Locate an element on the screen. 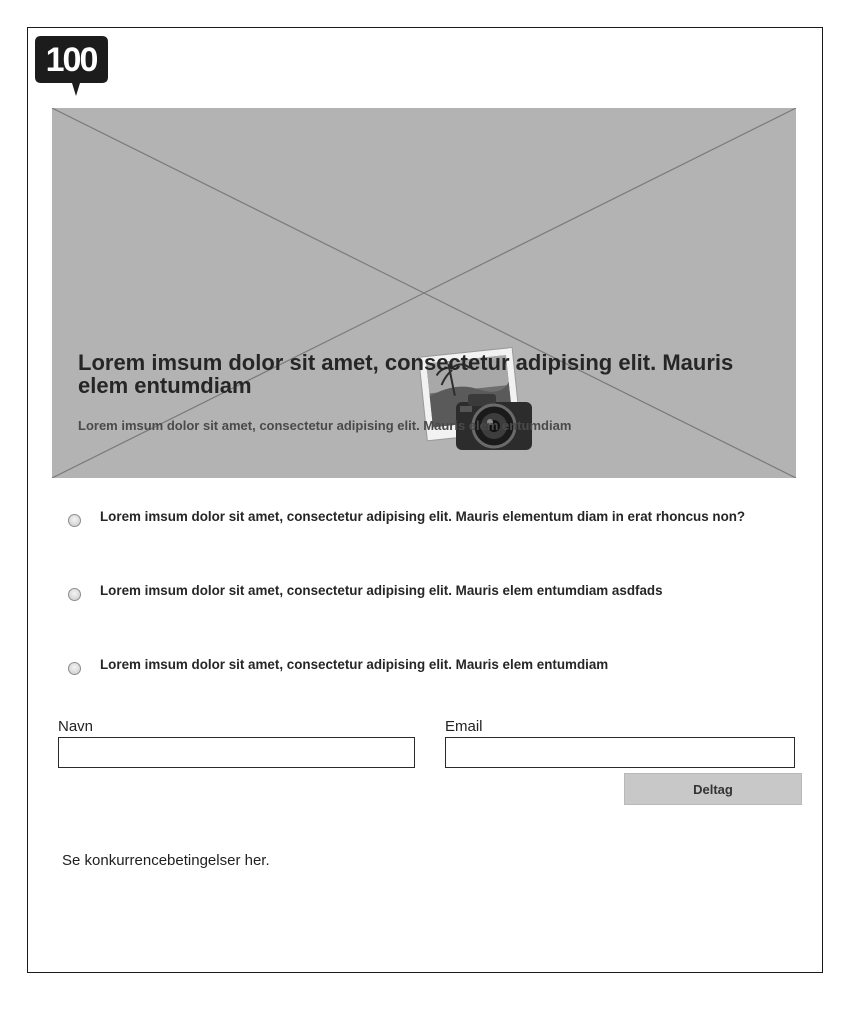 This screenshot has width=843, height=1010. speech-bubble-logo-icon: 100 is located at coordinates (71, 66).